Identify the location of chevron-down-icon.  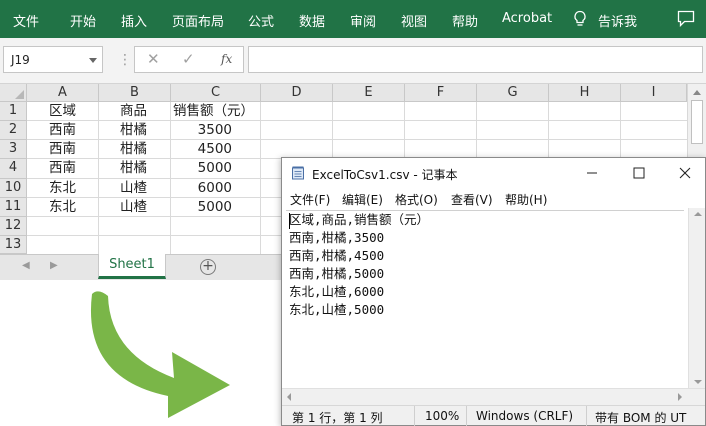
(93, 60).